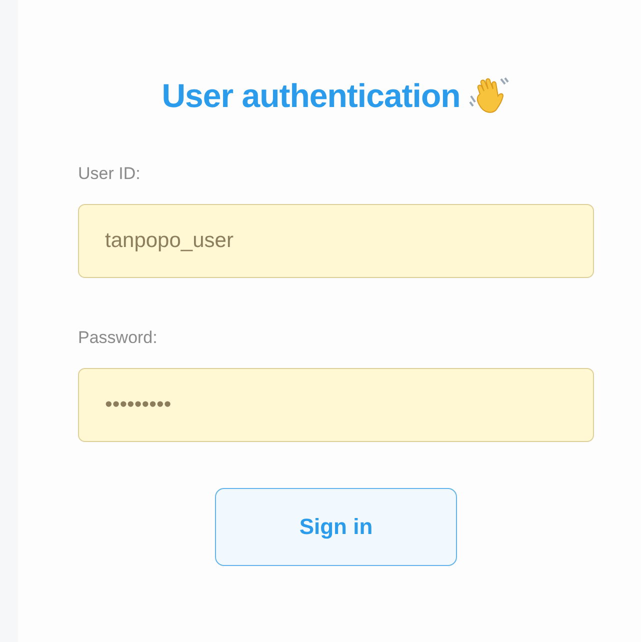 Image resolution: width=641 pixels, height=642 pixels. Describe the element at coordinates (311, 96) in the screenshot. I see `page-title: User authentication` at that location.